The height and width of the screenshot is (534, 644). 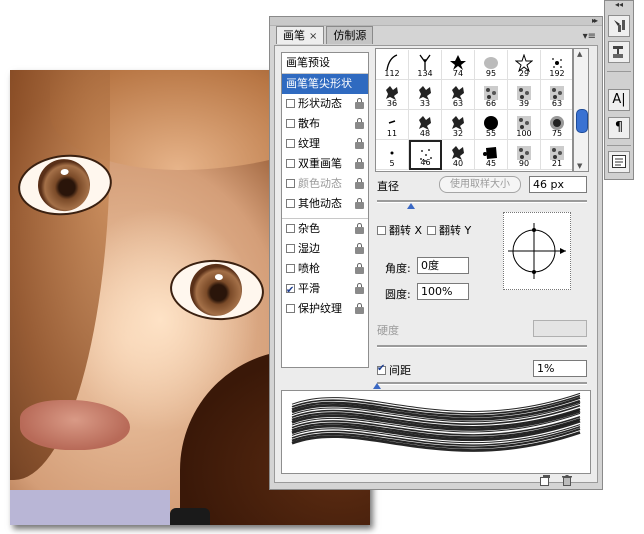 I want to click on brush-preset: 112, so click(x=392, y=65).